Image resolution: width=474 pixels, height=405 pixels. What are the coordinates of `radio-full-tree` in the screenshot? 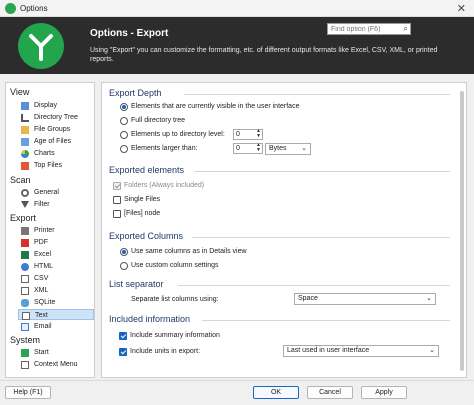 It's located at (124, 121).